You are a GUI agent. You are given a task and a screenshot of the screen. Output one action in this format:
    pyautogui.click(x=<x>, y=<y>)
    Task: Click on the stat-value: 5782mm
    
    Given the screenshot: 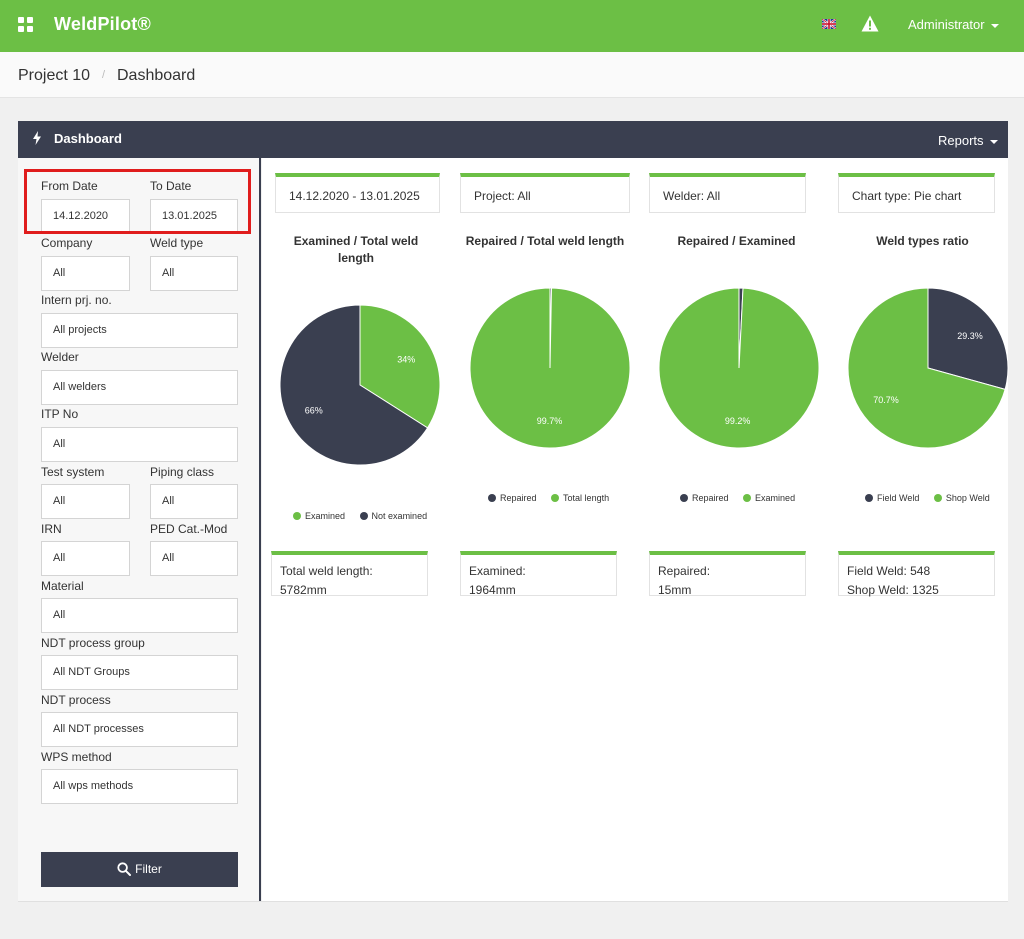 What is the action you would take?
    pyautogui.click(x=303, y=590)
    